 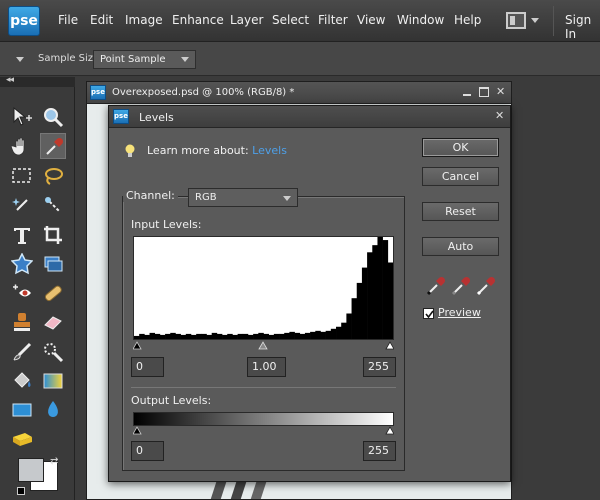 I want to click on menu-divider, so click(x=553, y=21).